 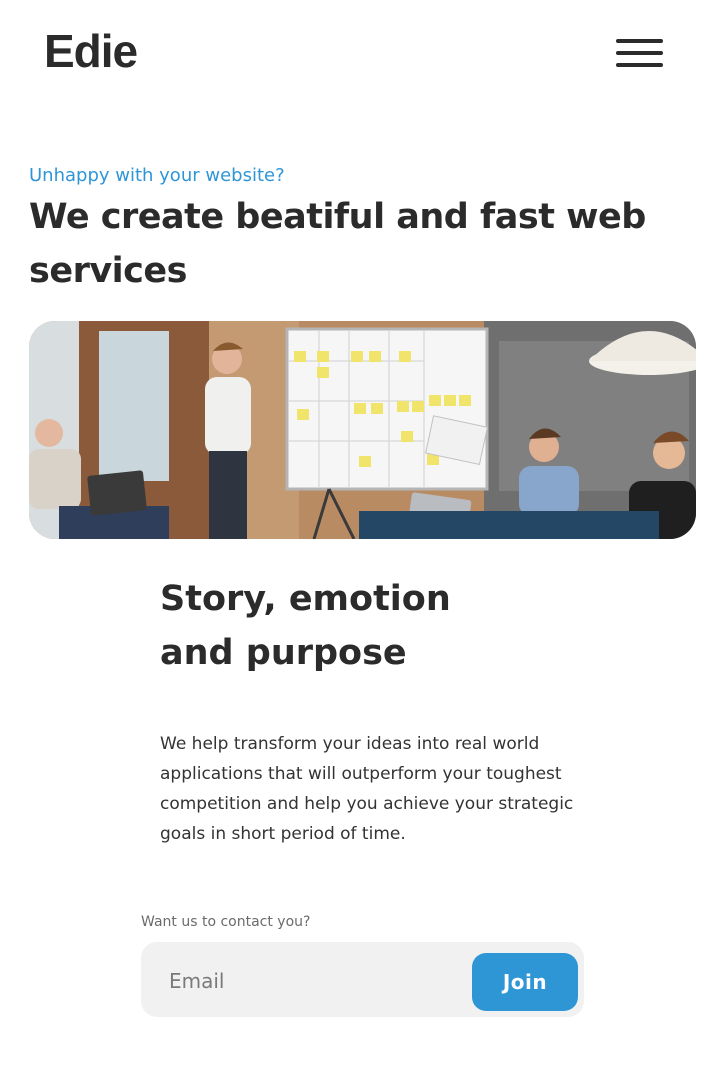 I want to click on story-title-line2: and purpose, so click(x=283, y=653).